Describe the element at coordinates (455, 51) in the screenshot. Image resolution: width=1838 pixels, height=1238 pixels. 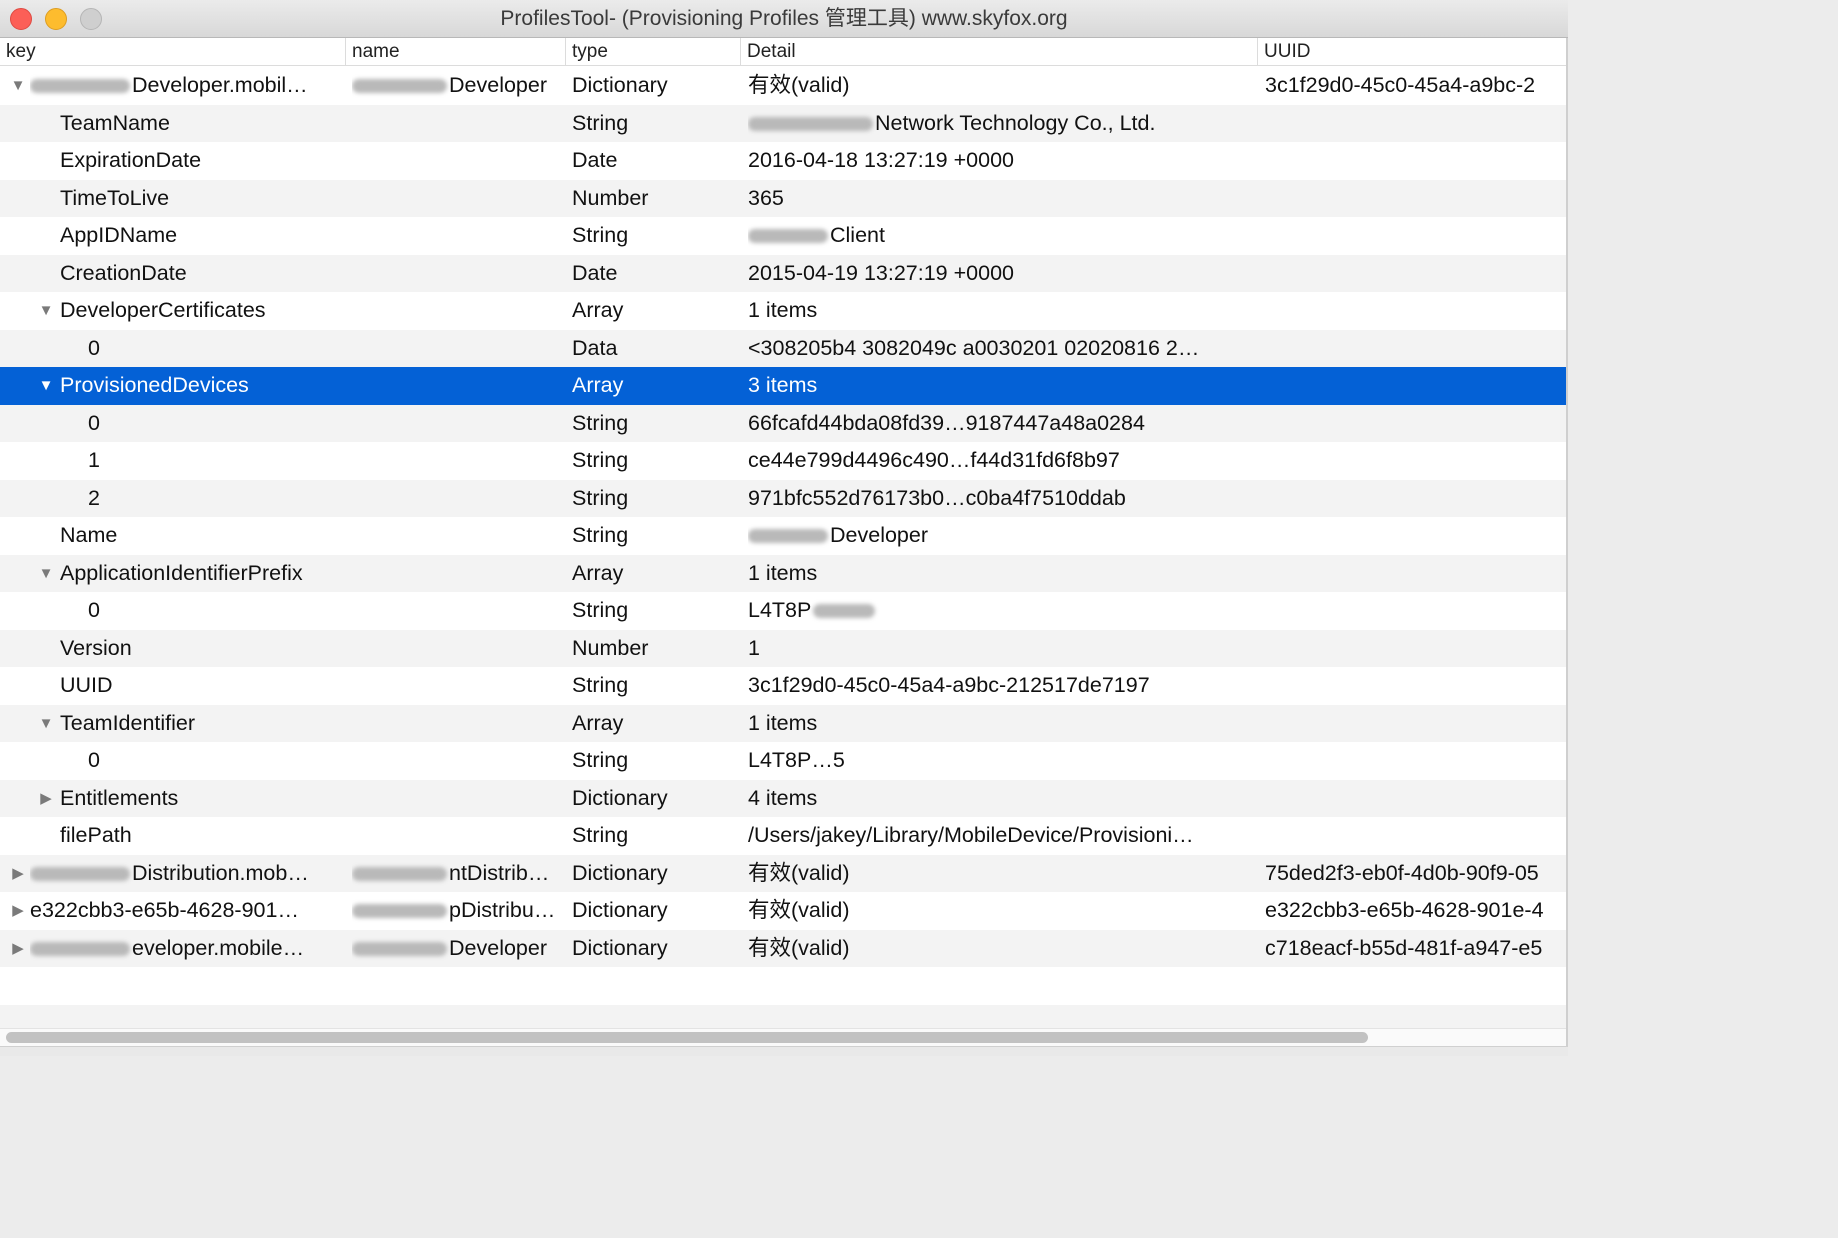
I see `column-header-name: name` at that location.